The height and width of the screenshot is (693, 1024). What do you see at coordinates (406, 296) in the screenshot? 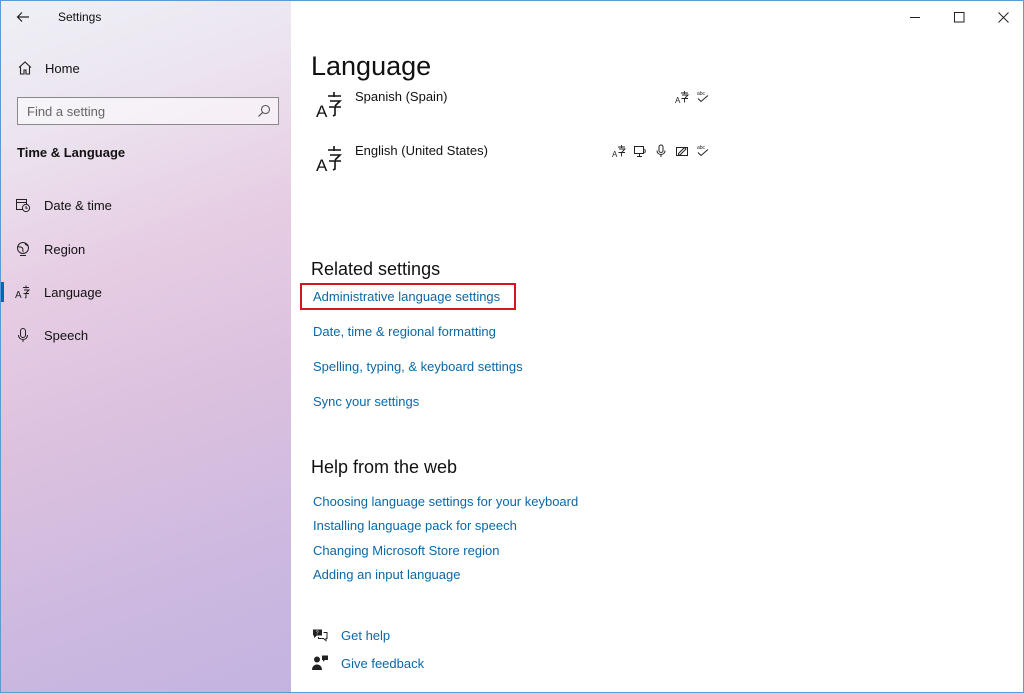
I see `link-administrative-language-settings: Administrative language settings` at bounding box center [406, 296].